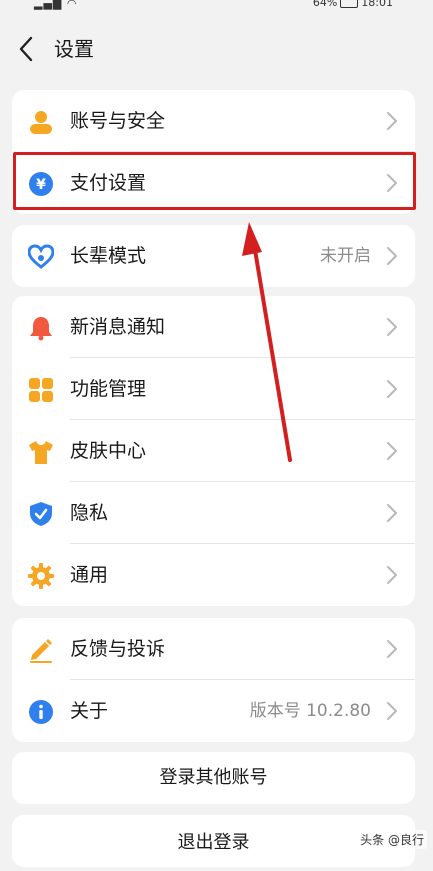 This screenshot has height=871, width=433. Describe the element at coordinates (325, 4) in the screenshot. I see `battery-percent: 64%` at that location.